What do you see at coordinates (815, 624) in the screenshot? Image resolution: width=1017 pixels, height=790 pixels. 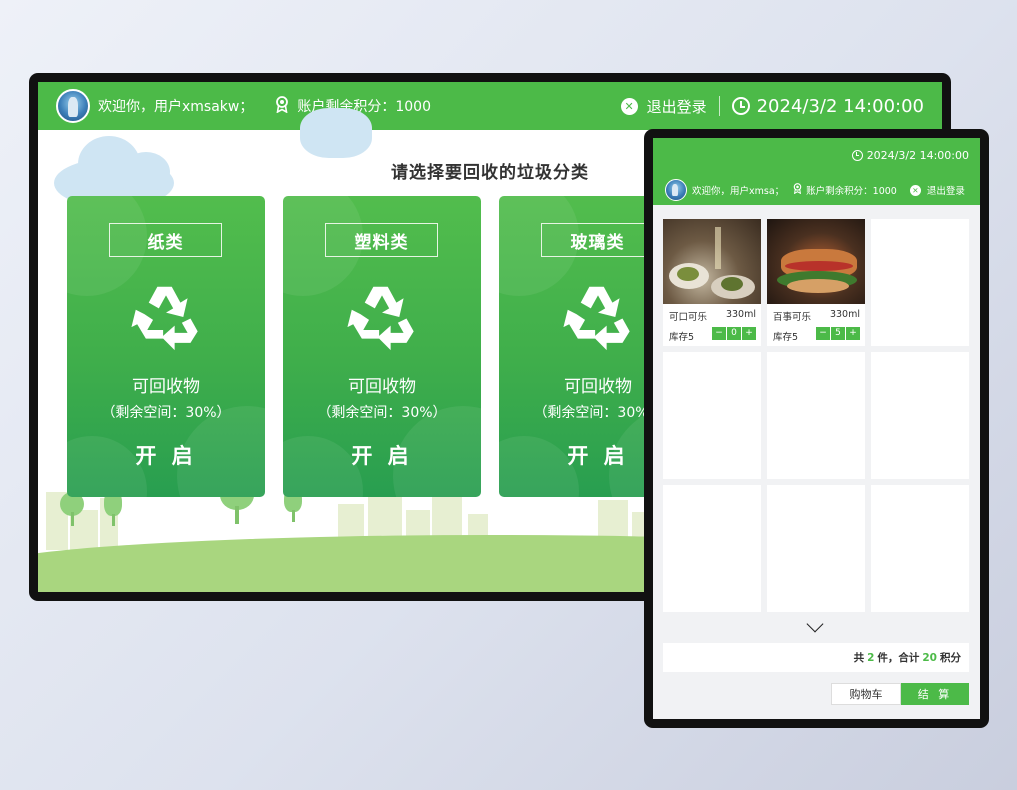 I see `chevron-down-icon` at bounding box center [815, 624].